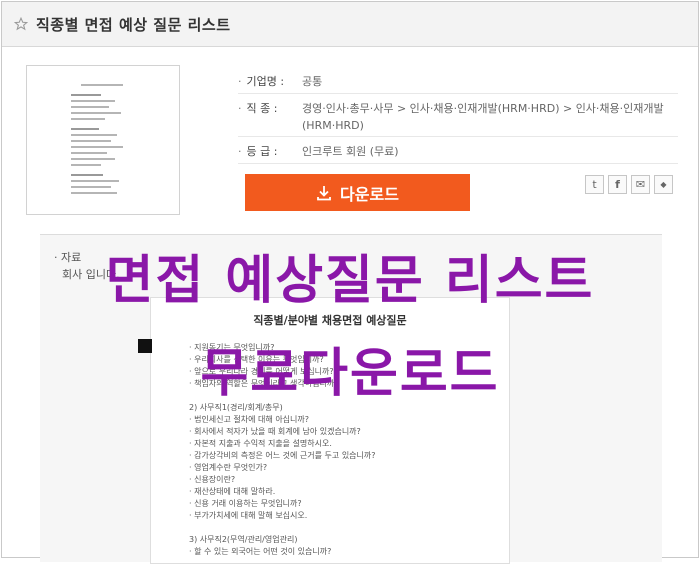 This screenshot has height=564, width=700. What do you see at coordinates (267, 81) in the screenshot?
I see `company-label: 기업명 :` at bounding box center [267, 81].